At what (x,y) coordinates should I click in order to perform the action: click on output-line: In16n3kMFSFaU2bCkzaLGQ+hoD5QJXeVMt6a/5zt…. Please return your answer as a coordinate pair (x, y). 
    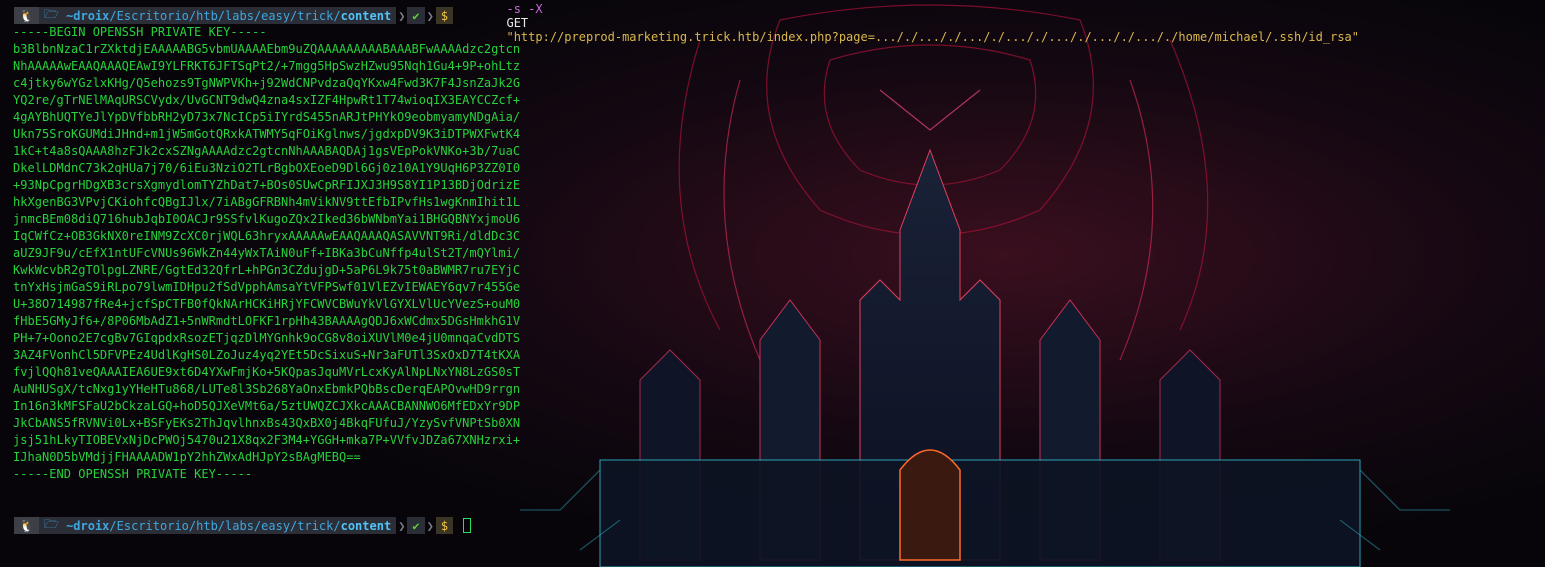
    Looking at the image, I should click on (267, 406).